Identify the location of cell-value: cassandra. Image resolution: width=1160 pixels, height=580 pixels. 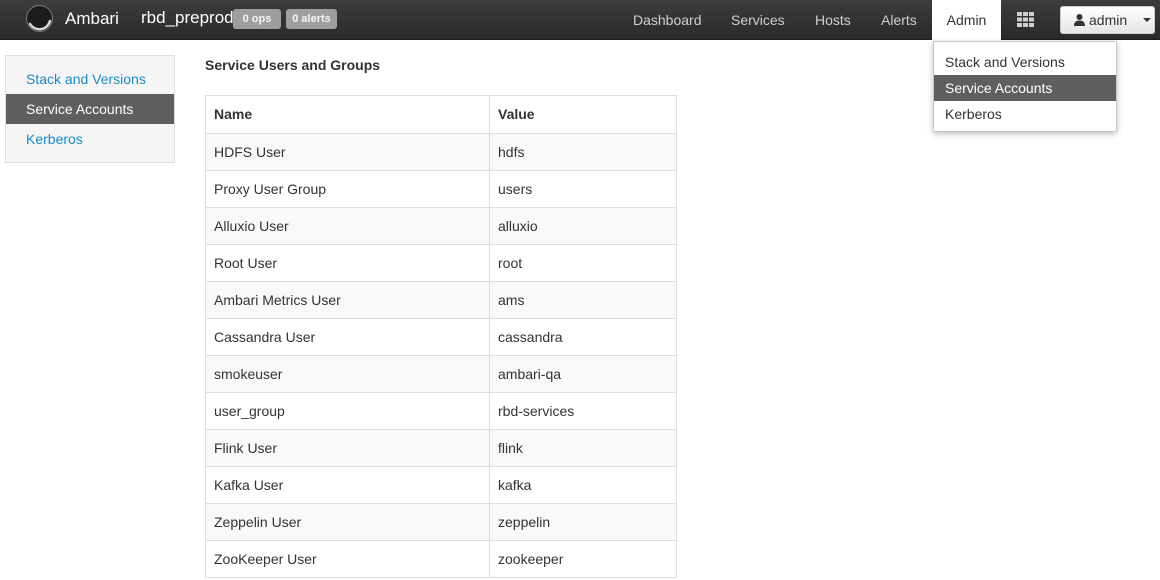
(530, 337).